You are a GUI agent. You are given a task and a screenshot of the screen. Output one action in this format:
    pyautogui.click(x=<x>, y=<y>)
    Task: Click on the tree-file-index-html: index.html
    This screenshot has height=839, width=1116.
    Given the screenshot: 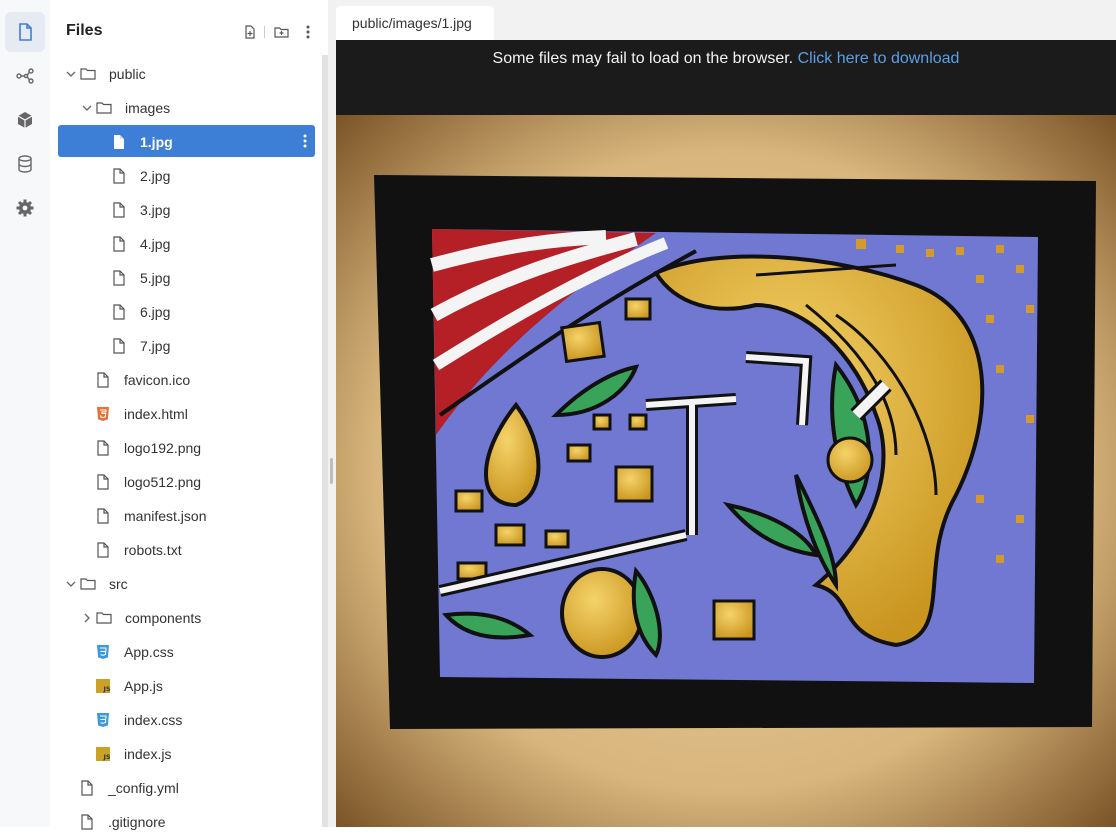 What is the action you would take?
    pyautogui.click(x=186, y=414)
    